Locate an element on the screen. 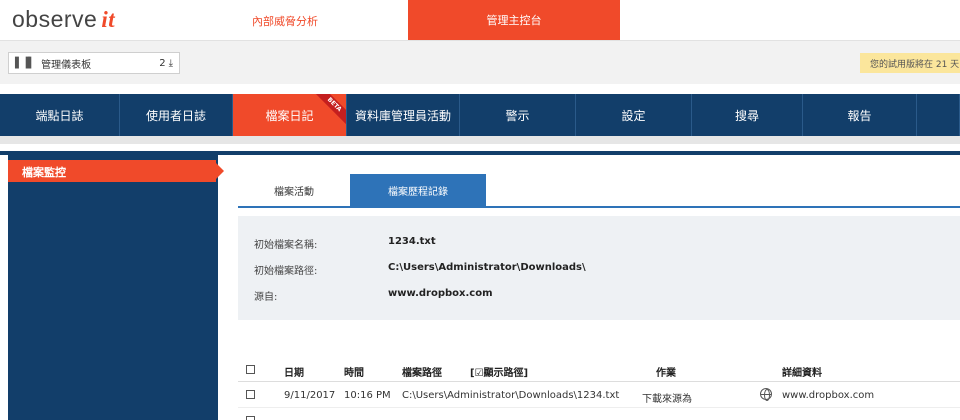  nav-label: 端點日誌 is located at coordinates (59, 115).